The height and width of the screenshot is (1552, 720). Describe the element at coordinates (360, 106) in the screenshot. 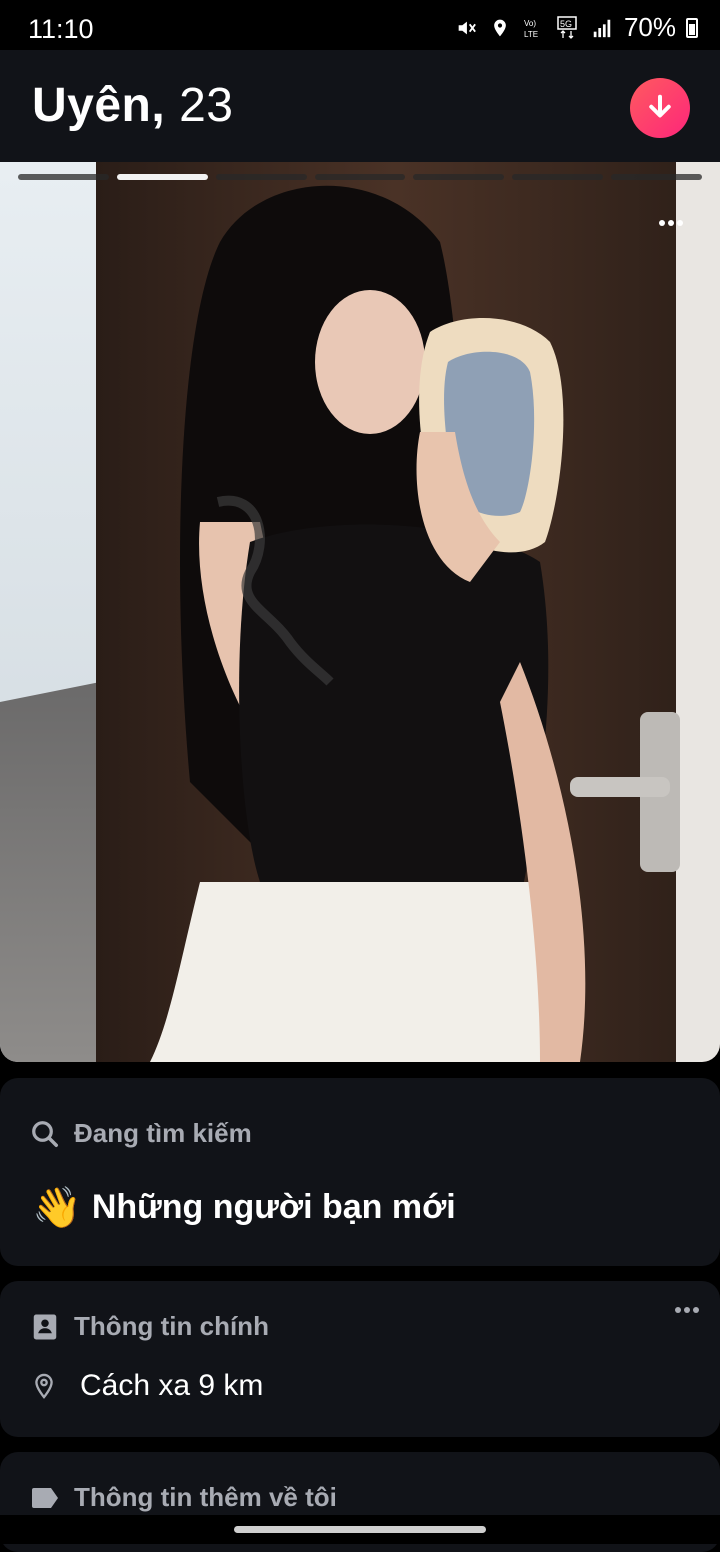

I see `profile-header: Uyên, 23` at that location.